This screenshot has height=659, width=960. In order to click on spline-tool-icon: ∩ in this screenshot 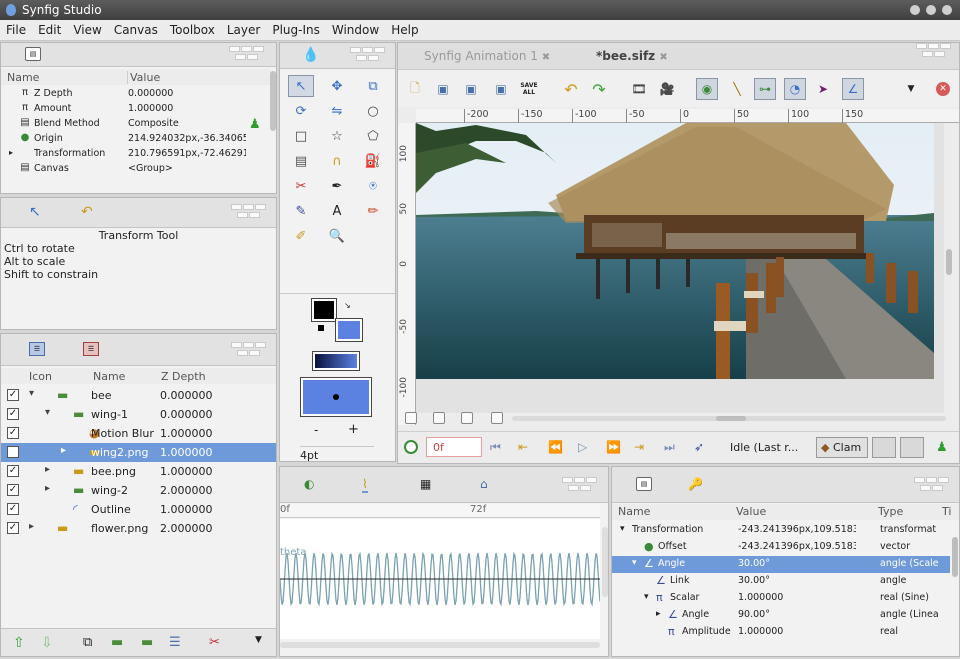, I will do `click(337, 161)`.